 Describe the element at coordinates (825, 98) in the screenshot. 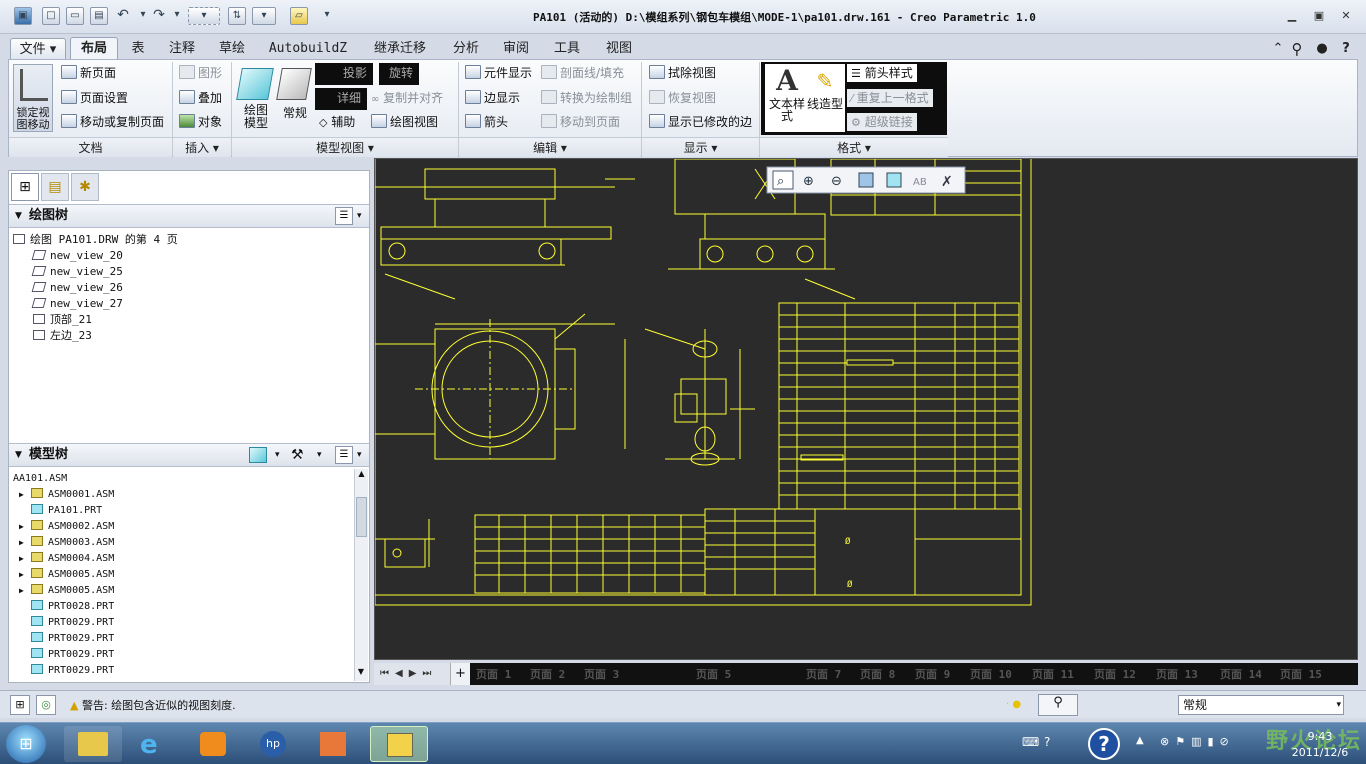

I see `line-style-button: ✎ 线造型` at that location.